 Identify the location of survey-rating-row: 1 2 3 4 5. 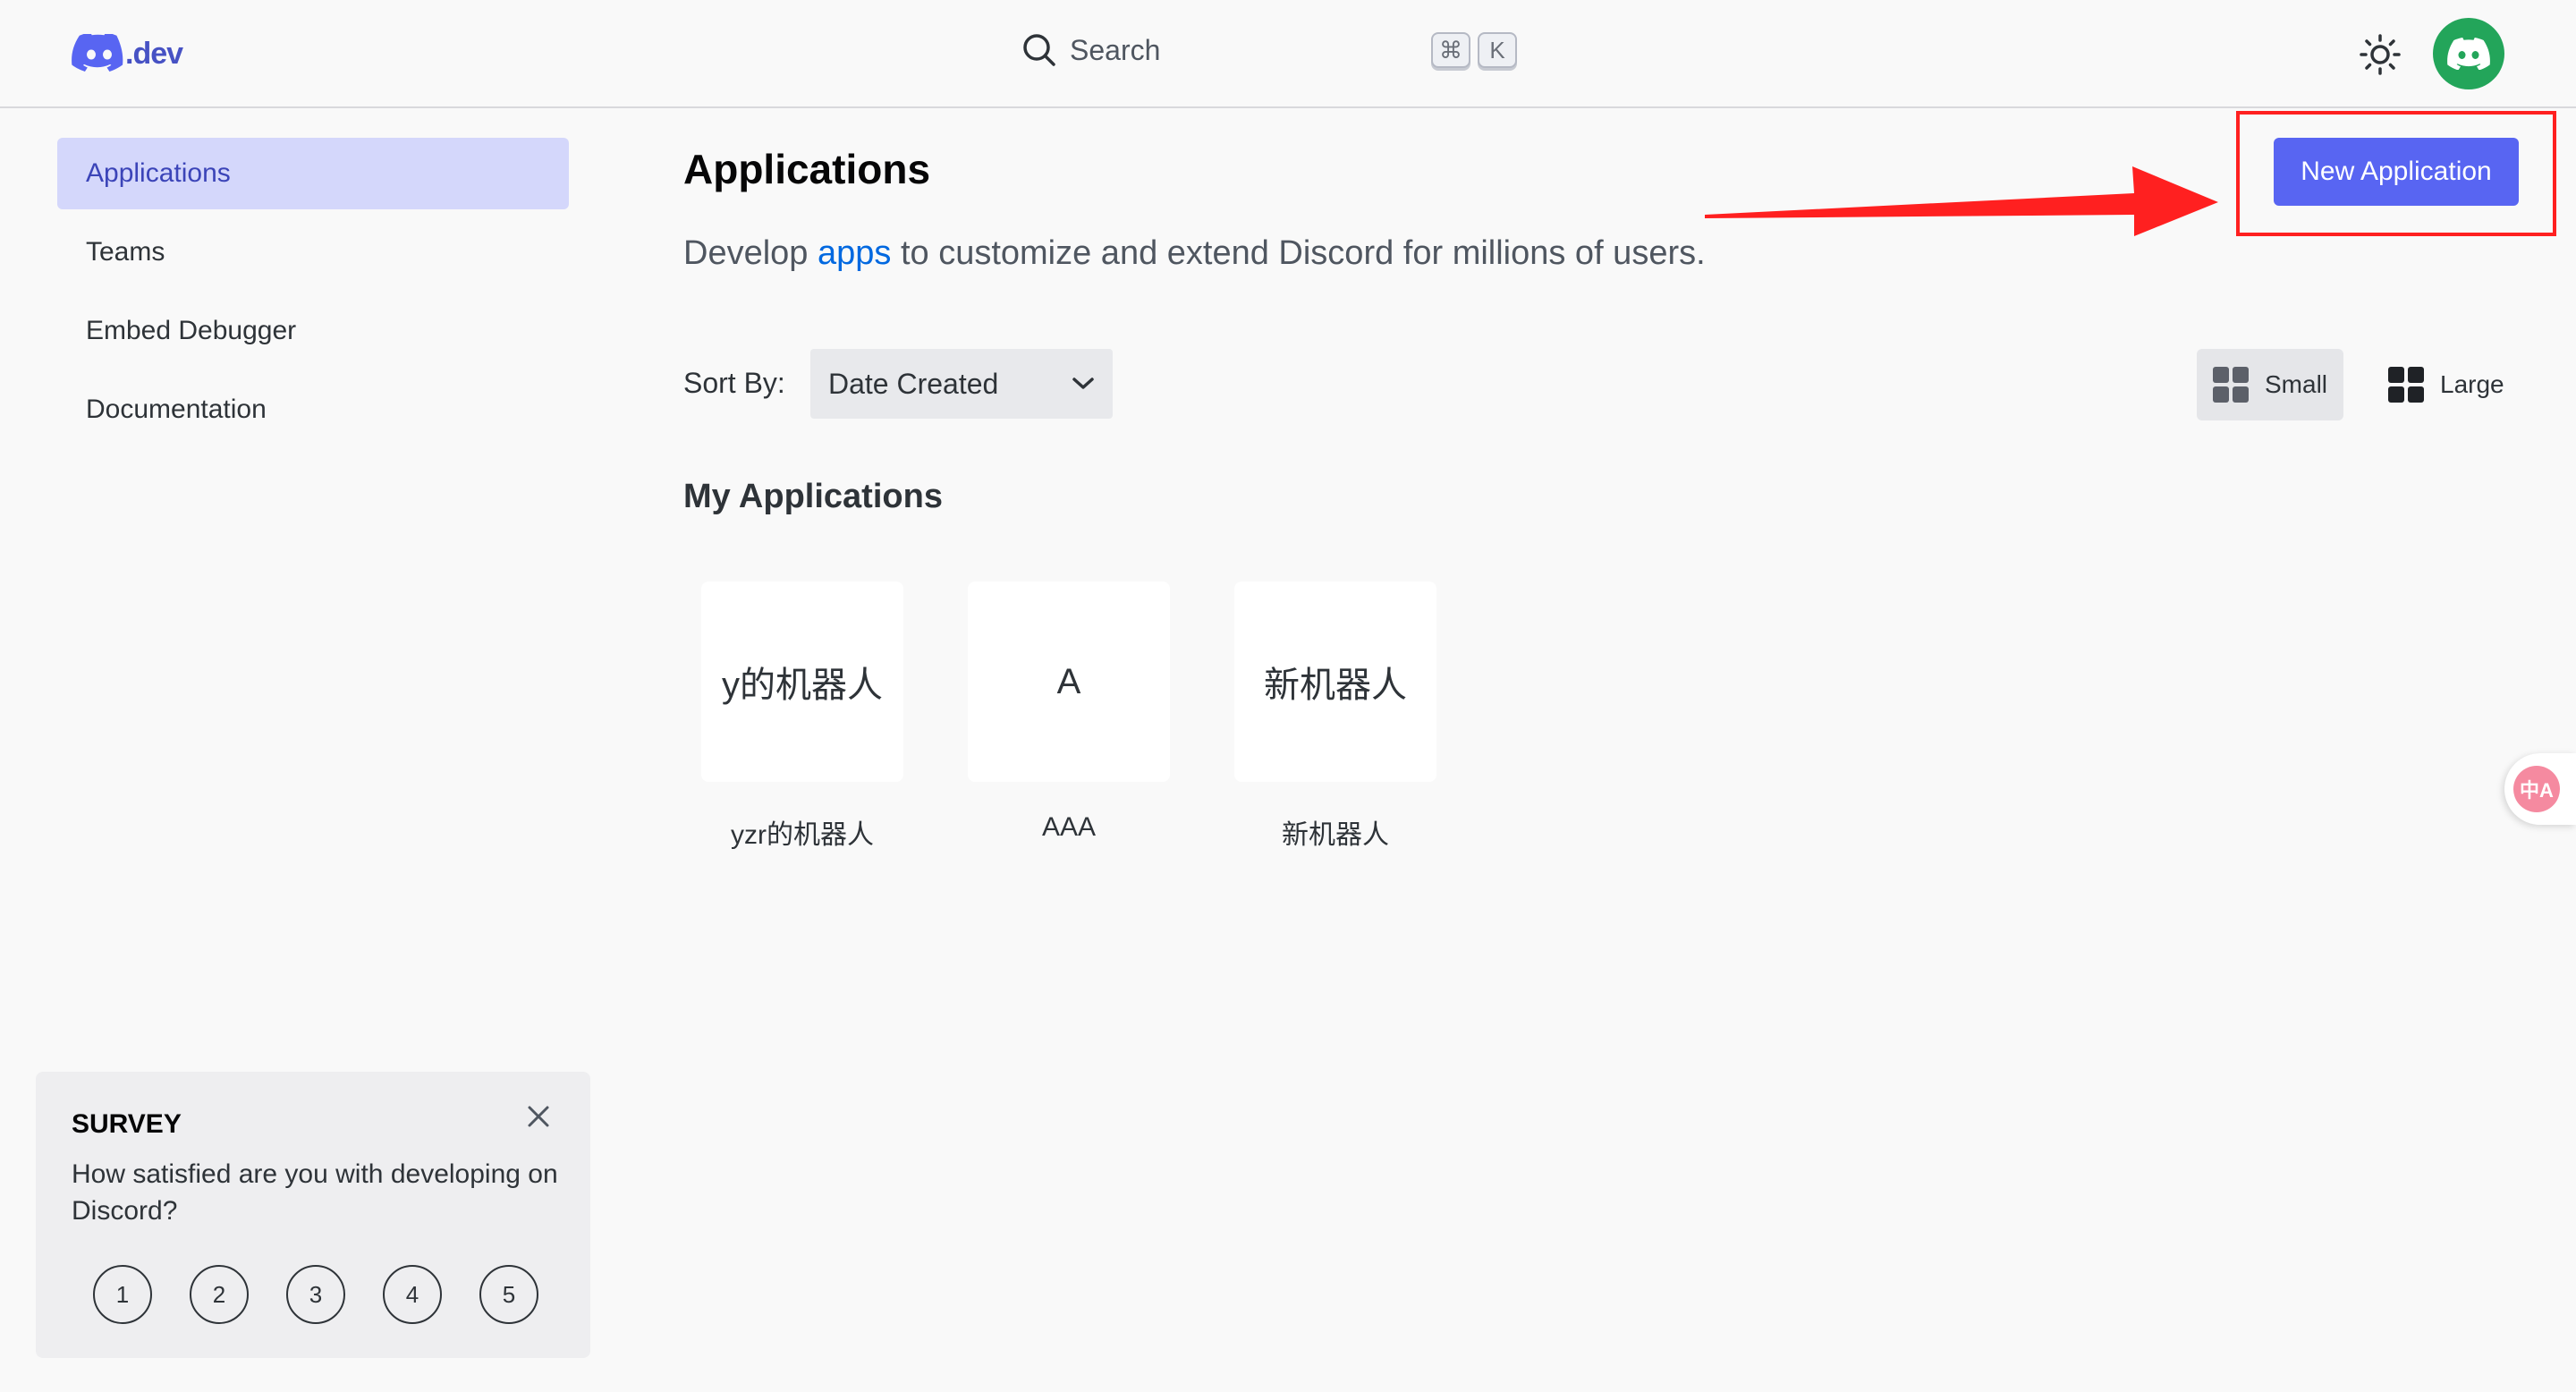
(315, 1294).